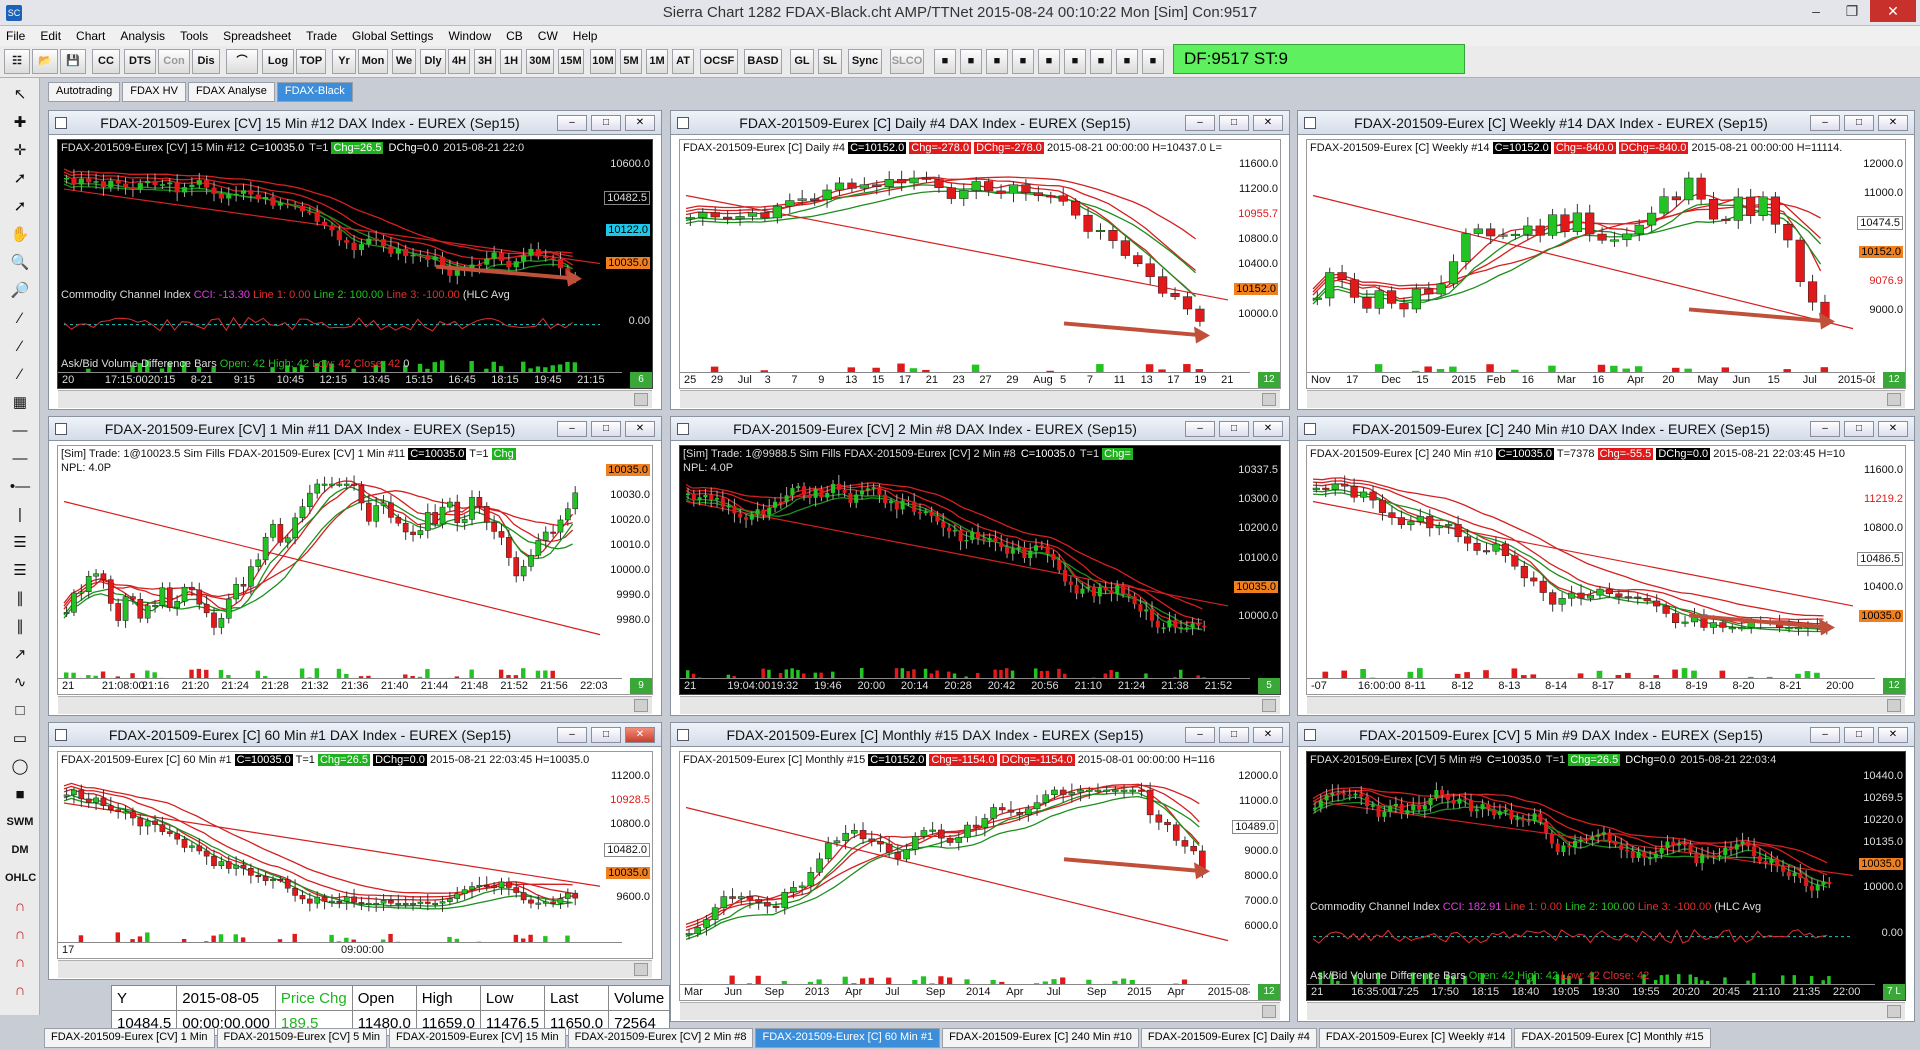  Describe the element at coordinates (20, 570) in the screenshot. I see `fib-extension-icon: ☰` at that location.